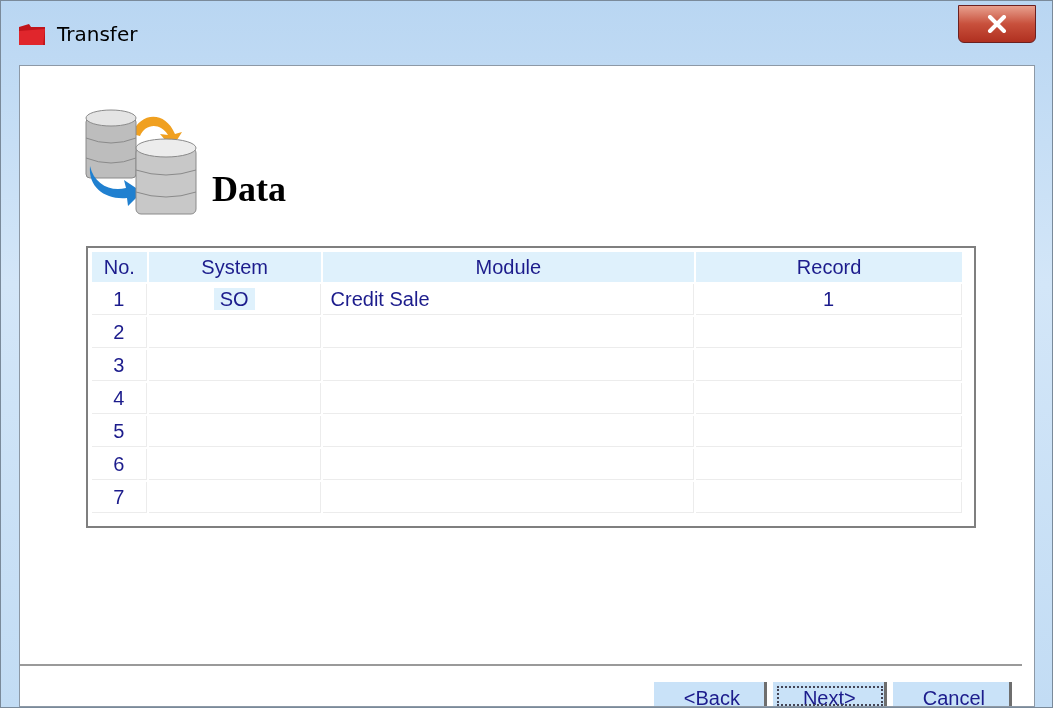 The height and width of the screenshot is (708, 1053). I want to click on table-cell: SO, so click(234, 299).